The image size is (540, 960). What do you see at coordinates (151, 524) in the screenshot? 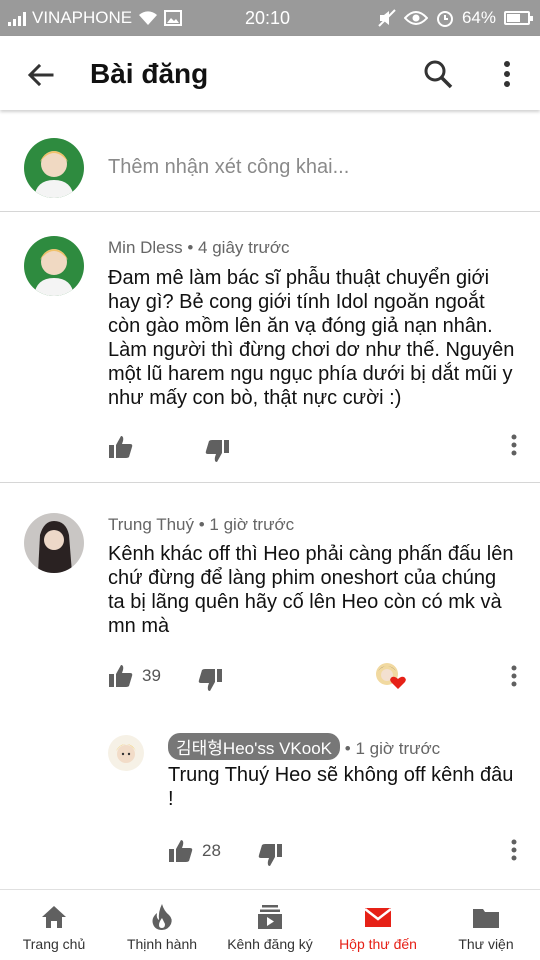
I see `comment-author: Trung Thuý` at bounding box center [151, 524].